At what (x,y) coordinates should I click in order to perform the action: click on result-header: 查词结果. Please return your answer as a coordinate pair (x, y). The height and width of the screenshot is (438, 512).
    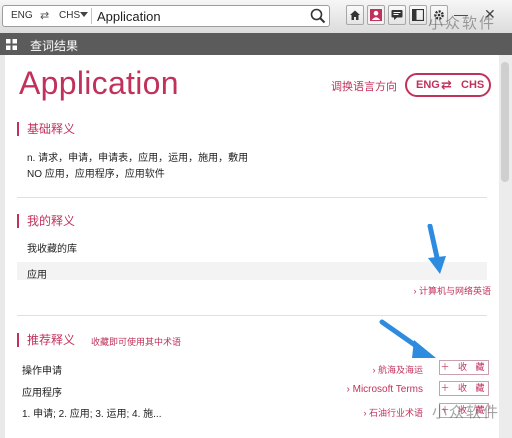
    Looking at the image, I should click on (256, 44).